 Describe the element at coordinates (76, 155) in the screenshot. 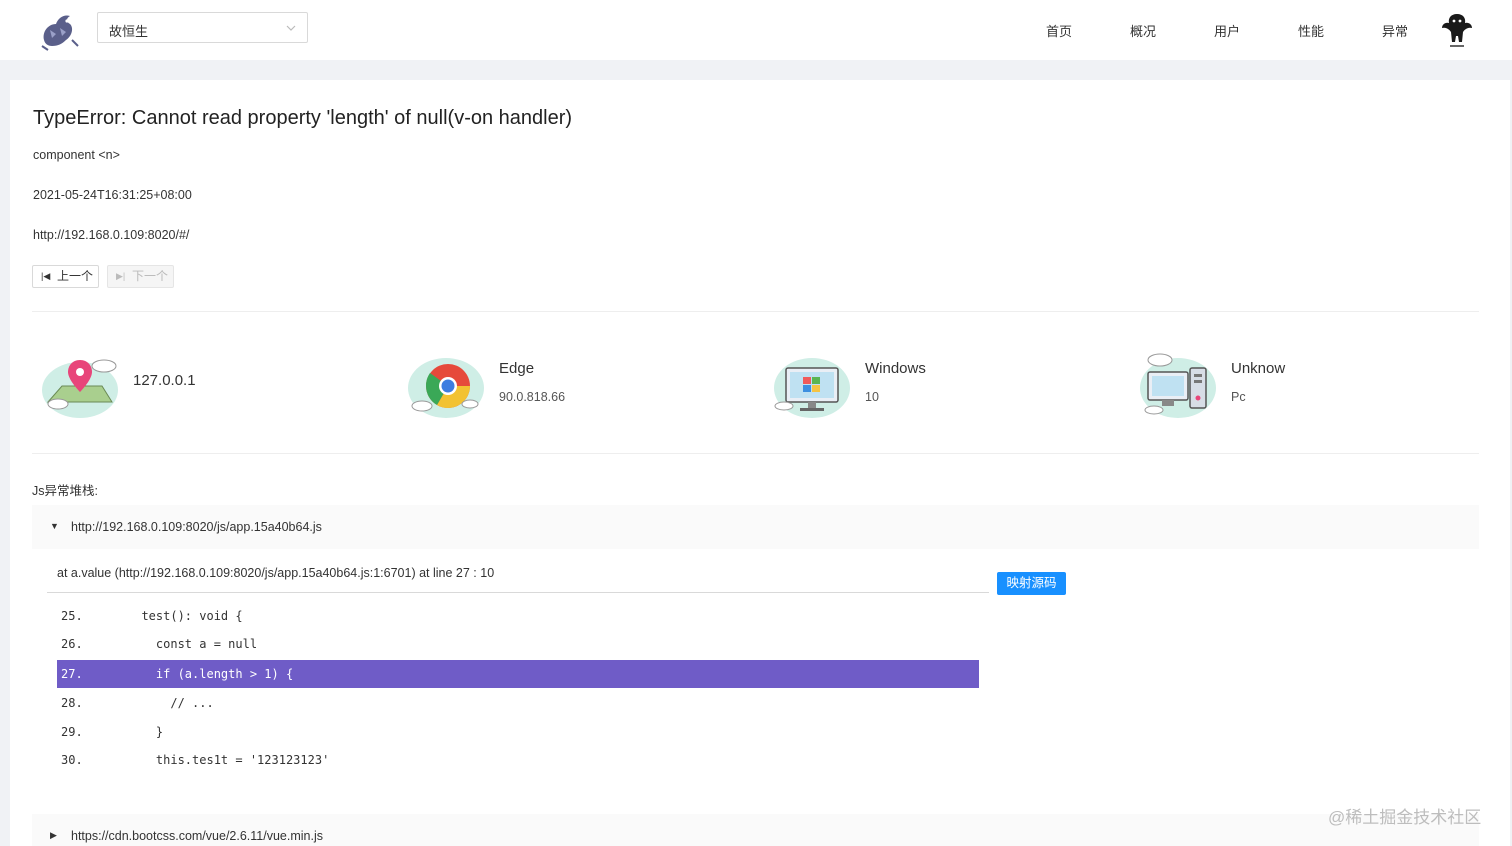

I see `error-component: component <n>` at that location.